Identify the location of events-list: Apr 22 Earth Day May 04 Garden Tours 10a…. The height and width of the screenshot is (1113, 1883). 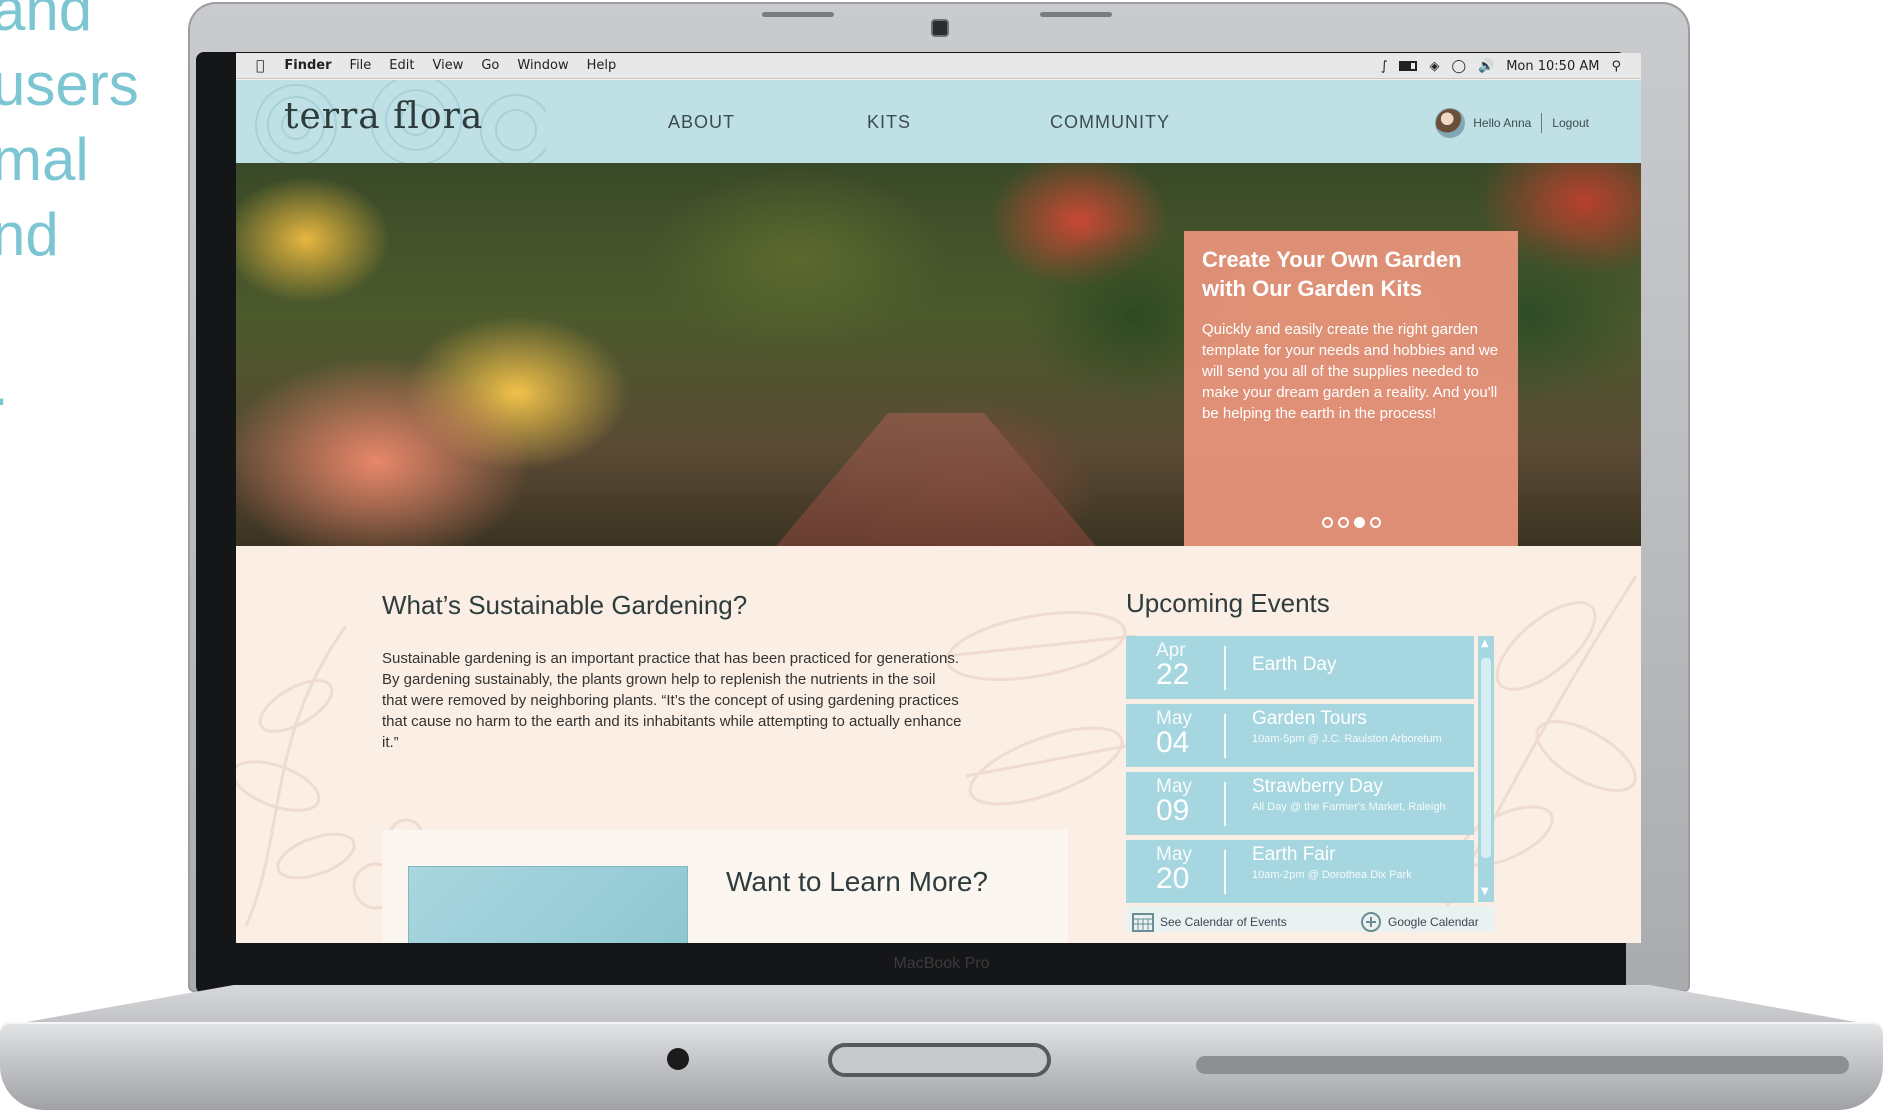
(1310, 784).